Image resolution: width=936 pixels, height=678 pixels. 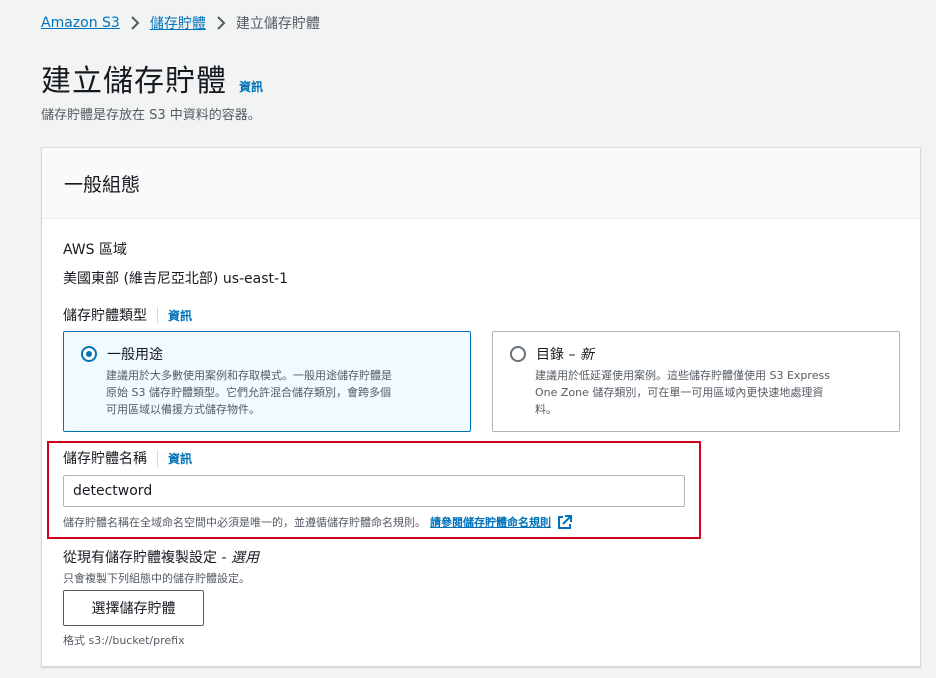 What do you see at coordinates (251, 86) in the screenshot?
I see `page-info-link: 資訊` at bounding box center [251, 86].